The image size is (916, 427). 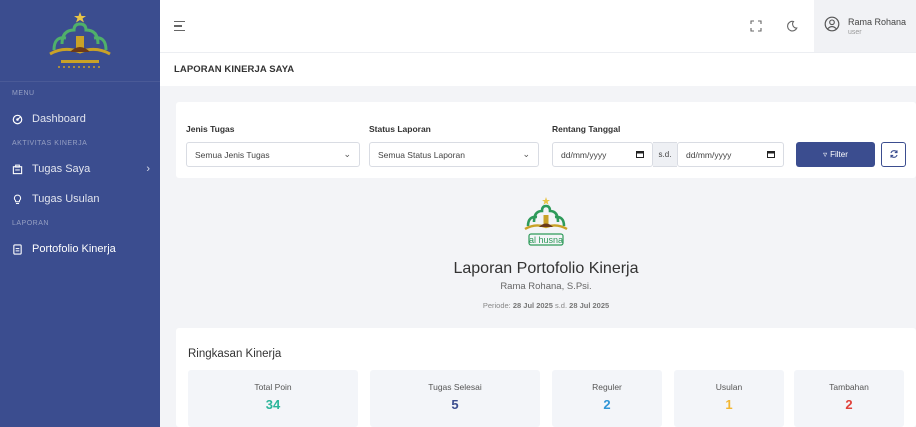 What do you see at coordinates (546, 221) in the screenshot?
I see `al-husna-logo: al husna` at bounding box center [546, 221].